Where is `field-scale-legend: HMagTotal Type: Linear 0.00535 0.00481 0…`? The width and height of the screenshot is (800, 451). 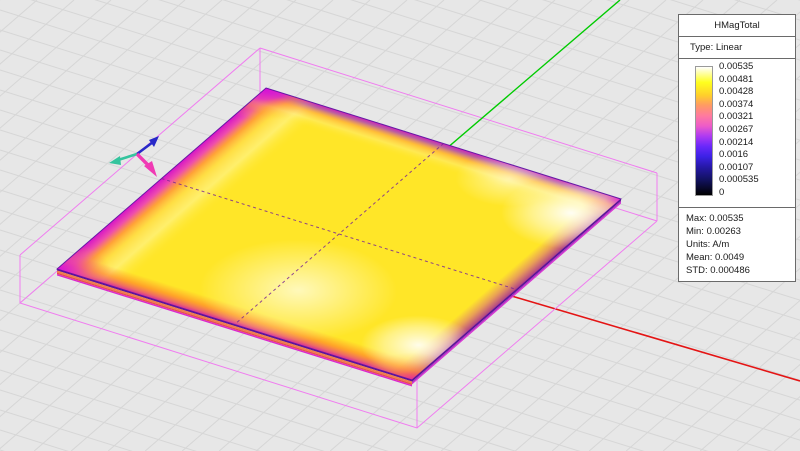 field-scale-legend: HMagTotal Type: Linear 0.00535 0.00481 0… is located at coordinates (737, 148).